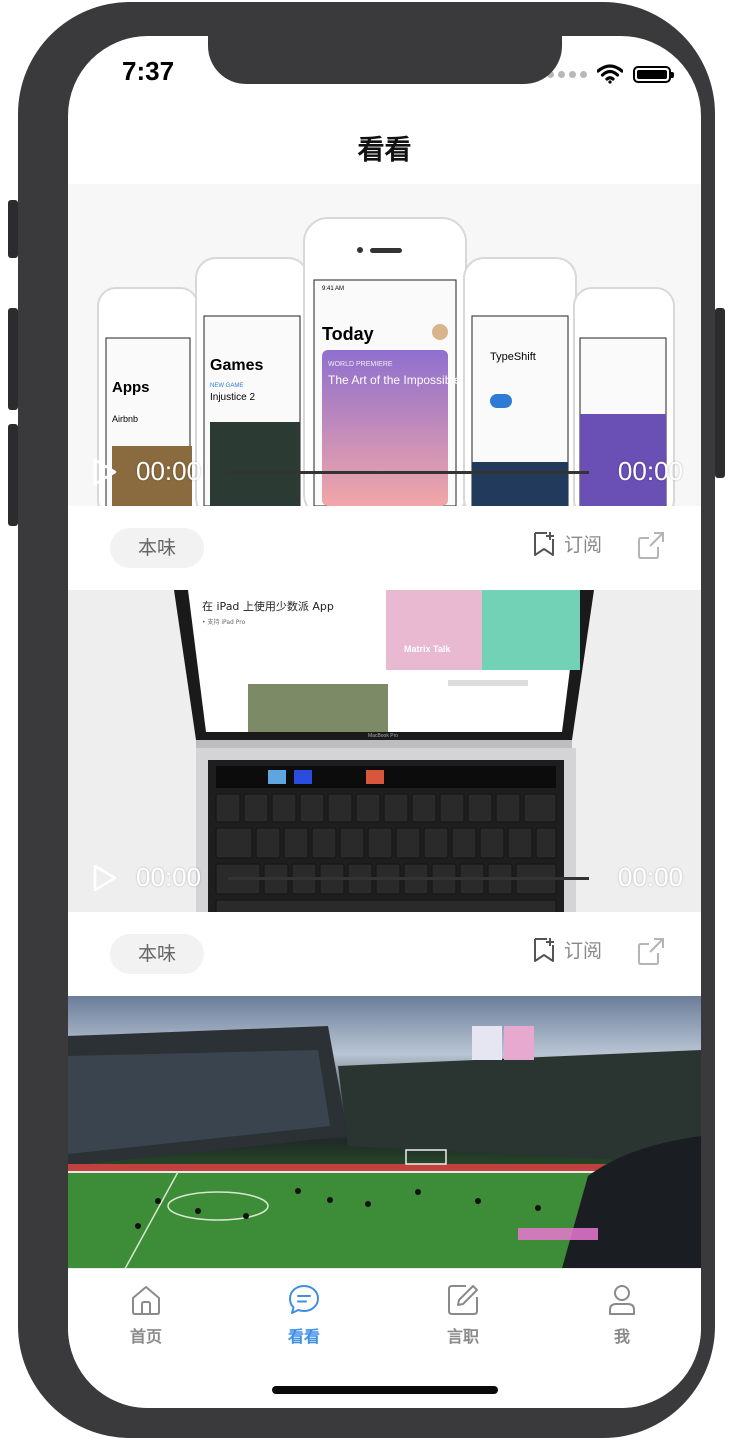 The height and width of the screenshot is (1440, 732). What do you see at coordinates (384, 150) in the screenshot?
I see `page-title: 看看` at bounding box center [384, 150].